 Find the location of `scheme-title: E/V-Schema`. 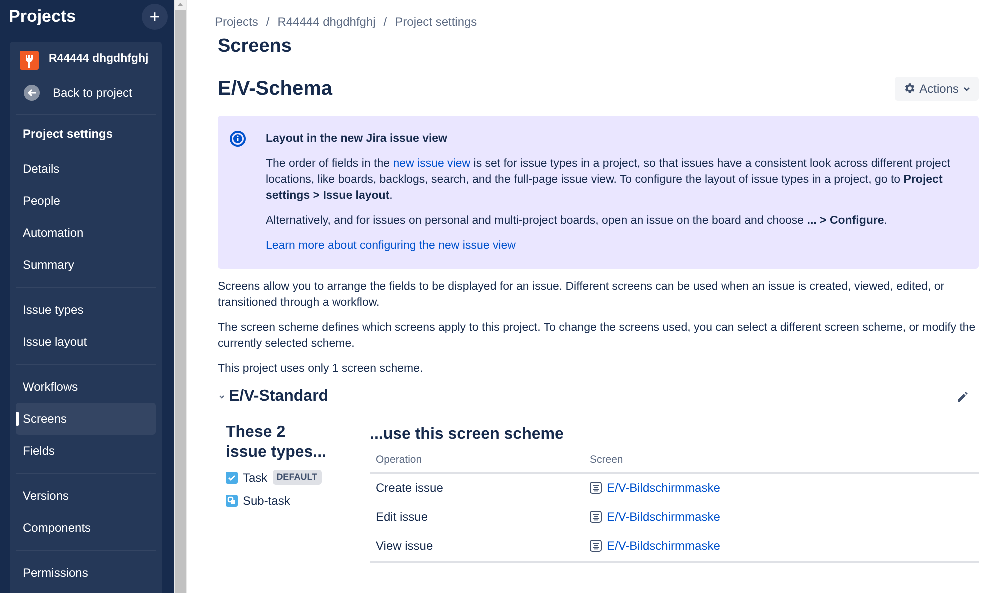

scheme-title: E/V-Schema is located at coordinates (275, 89).